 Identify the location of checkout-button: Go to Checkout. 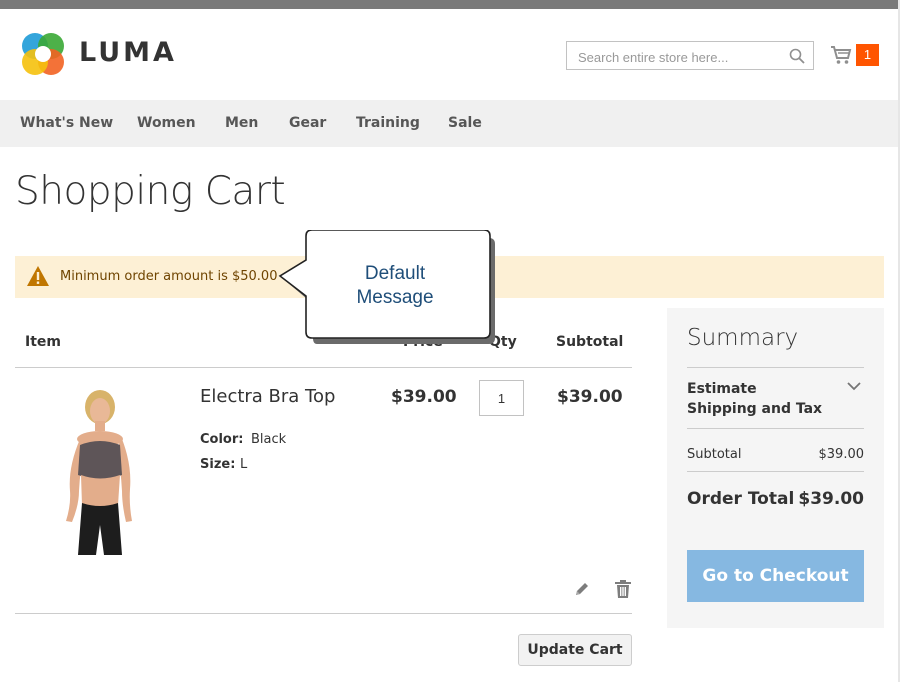
(775, 576).